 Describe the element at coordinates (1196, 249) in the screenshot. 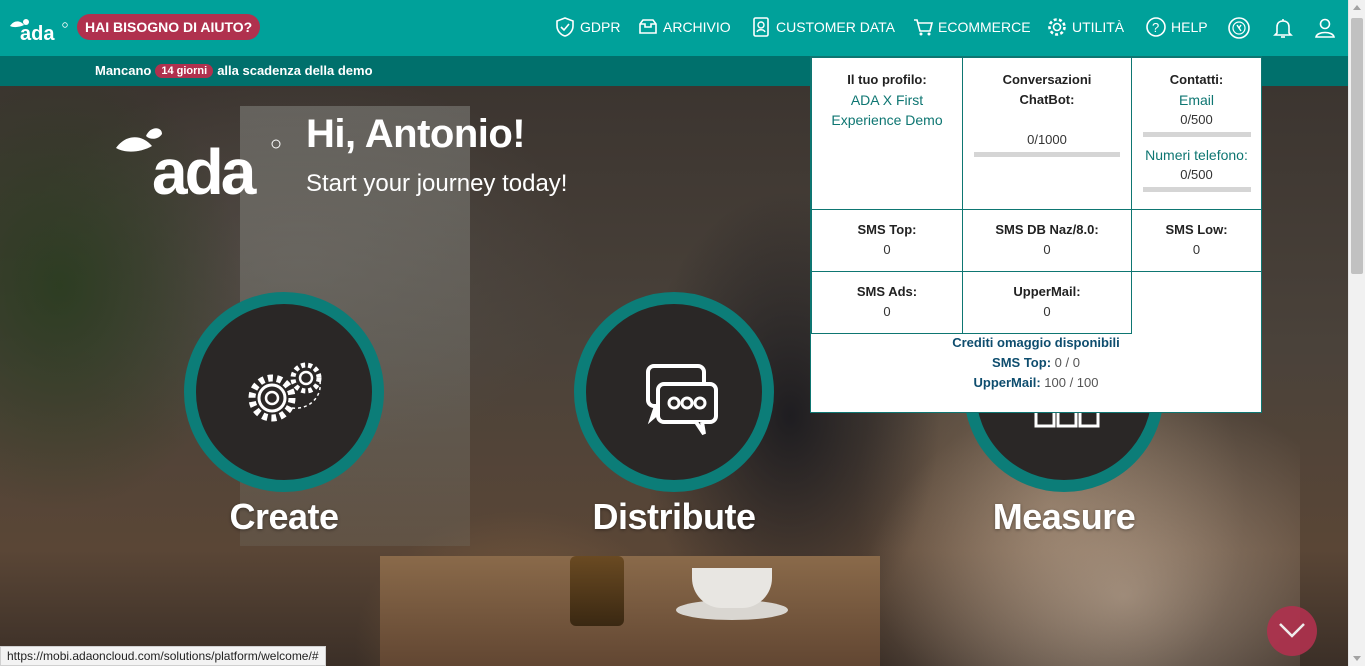

I see `sms-low-value: 0` at that location.